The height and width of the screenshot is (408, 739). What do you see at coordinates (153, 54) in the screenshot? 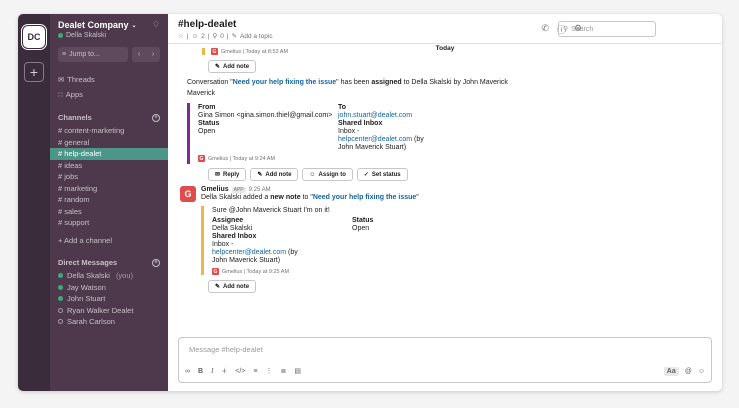
I see `forward-arrow-icon: ›` at bounding box center [153, 54].